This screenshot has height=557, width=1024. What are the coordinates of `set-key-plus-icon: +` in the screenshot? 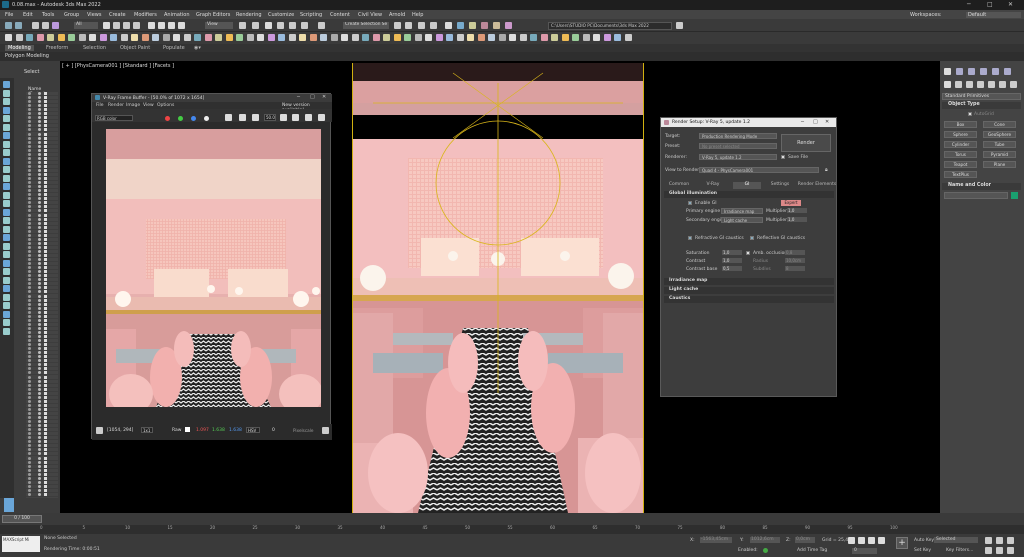 It's located at (902, 543).